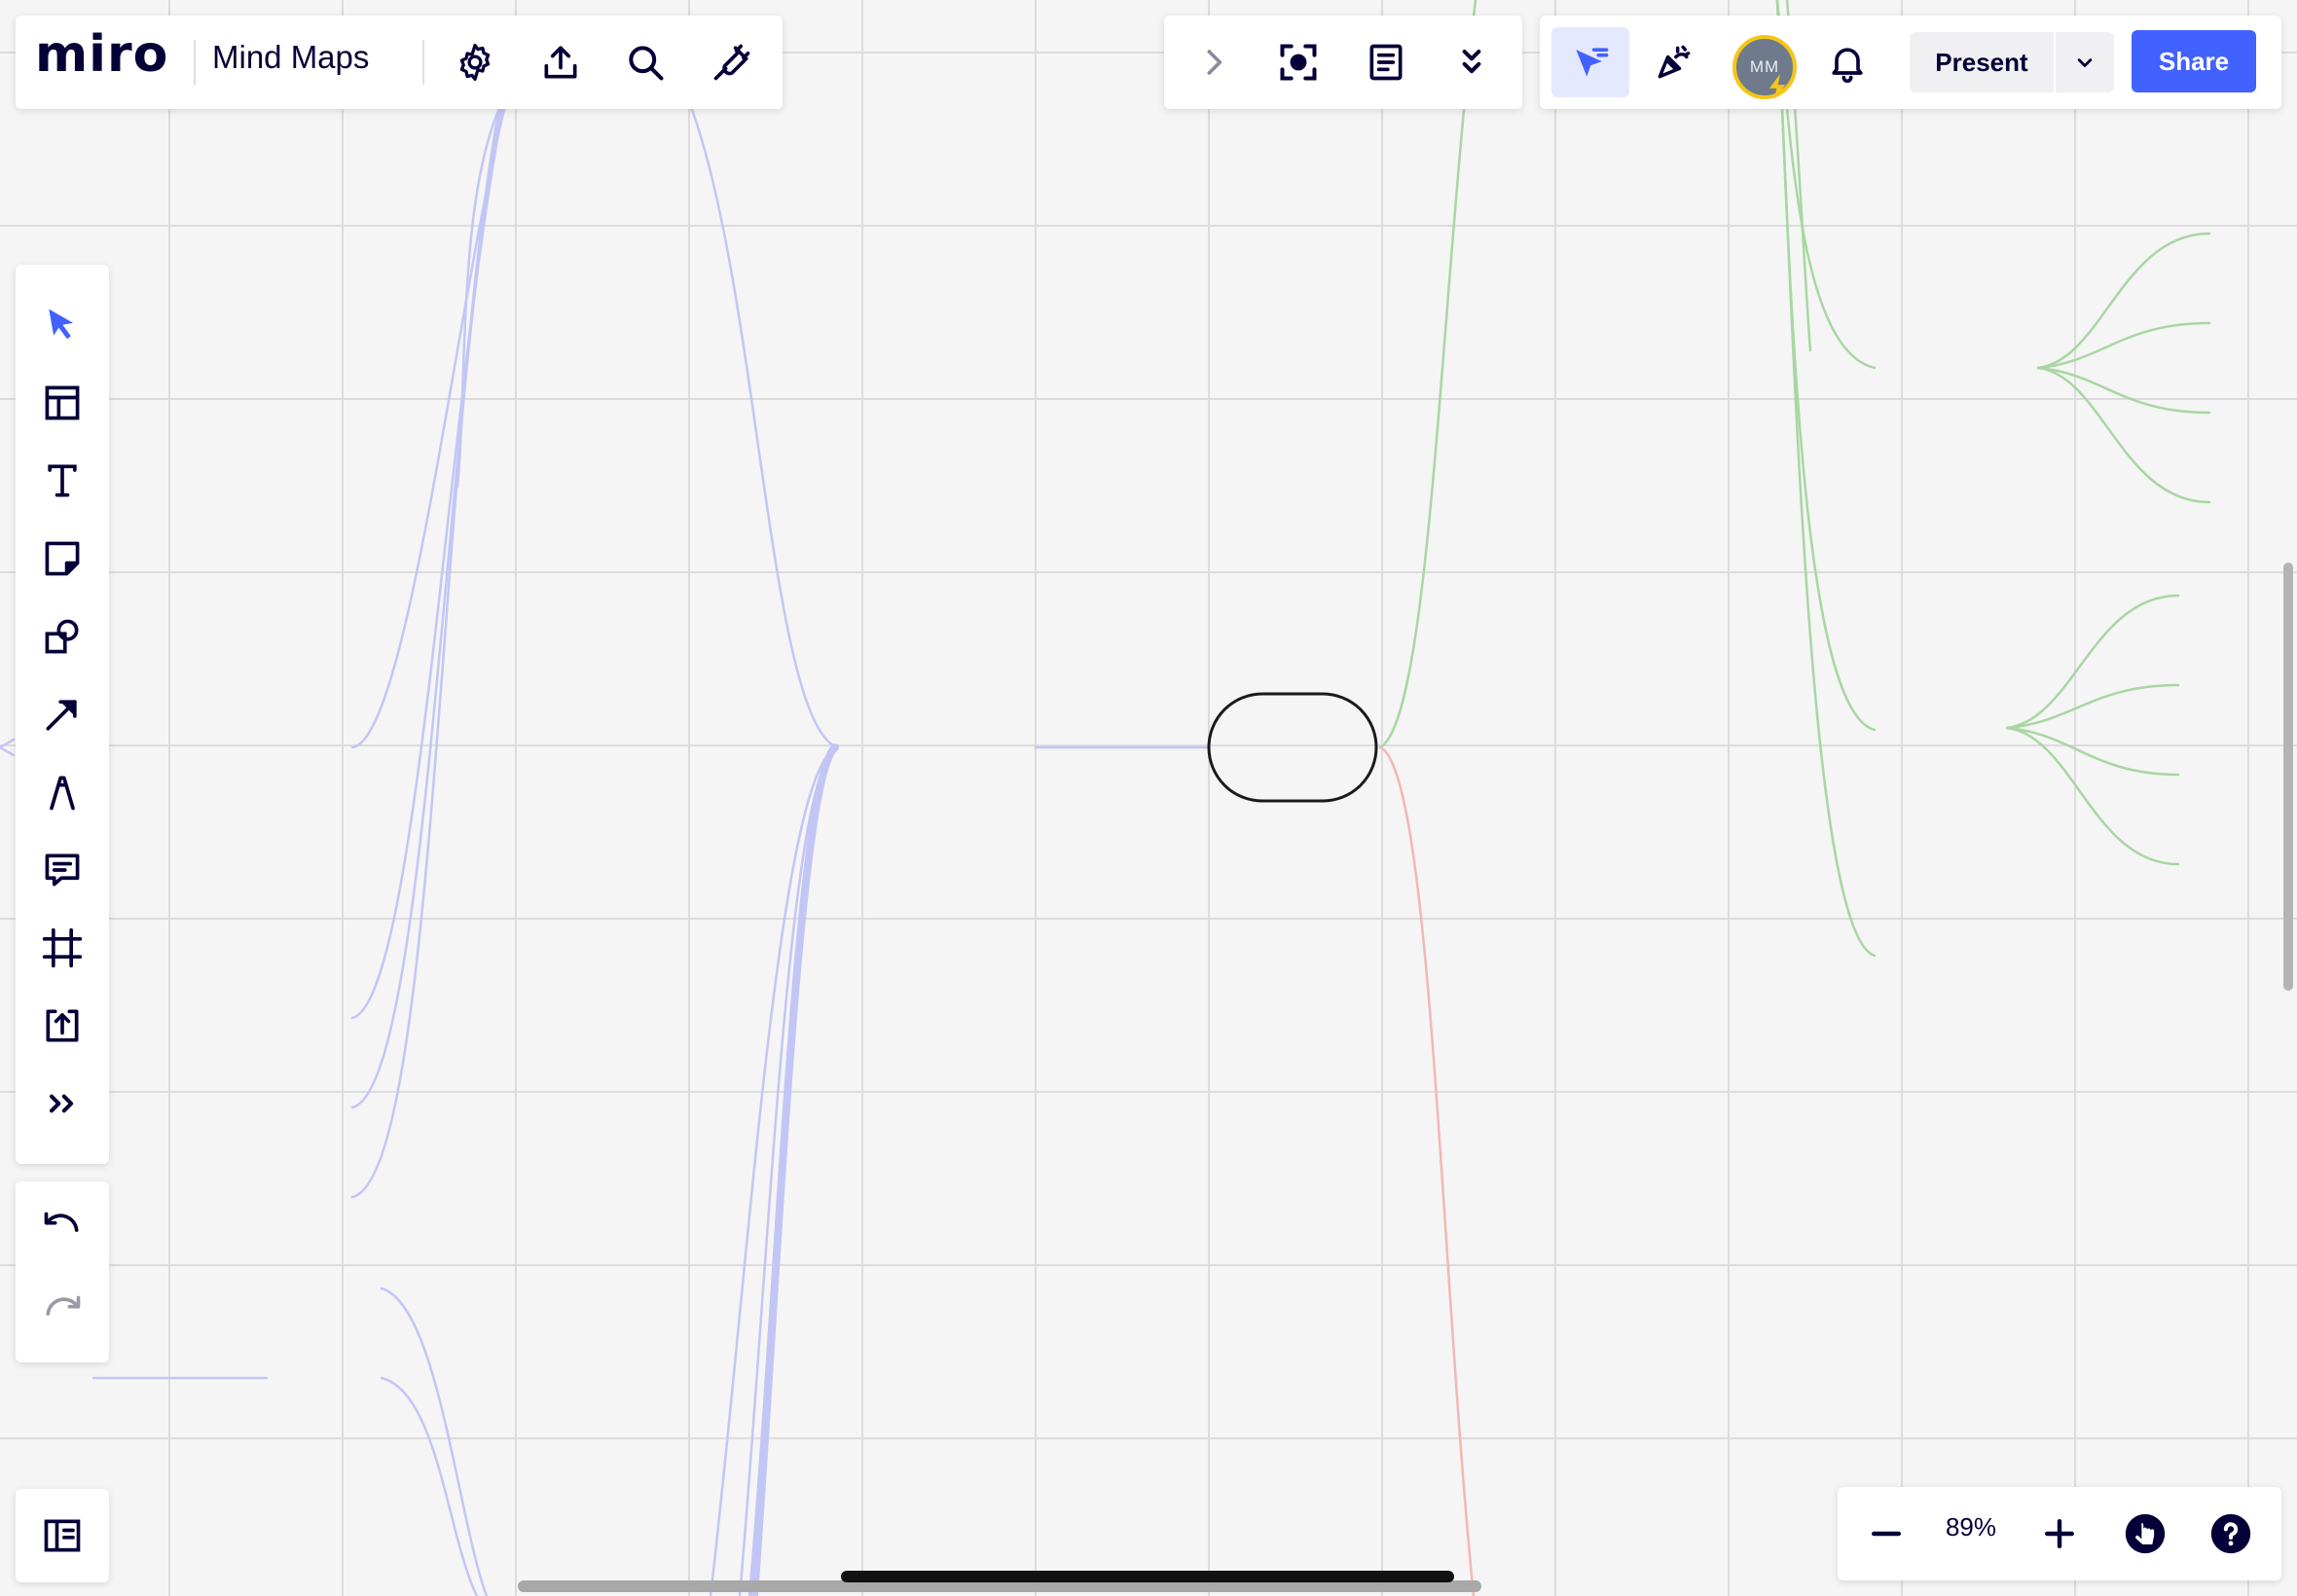 The image size is (2297, 1596). What do you see at coordinates (101, 55) in the screenshot?
I see `miro-logo: miro` at bounding box center [101, 55].